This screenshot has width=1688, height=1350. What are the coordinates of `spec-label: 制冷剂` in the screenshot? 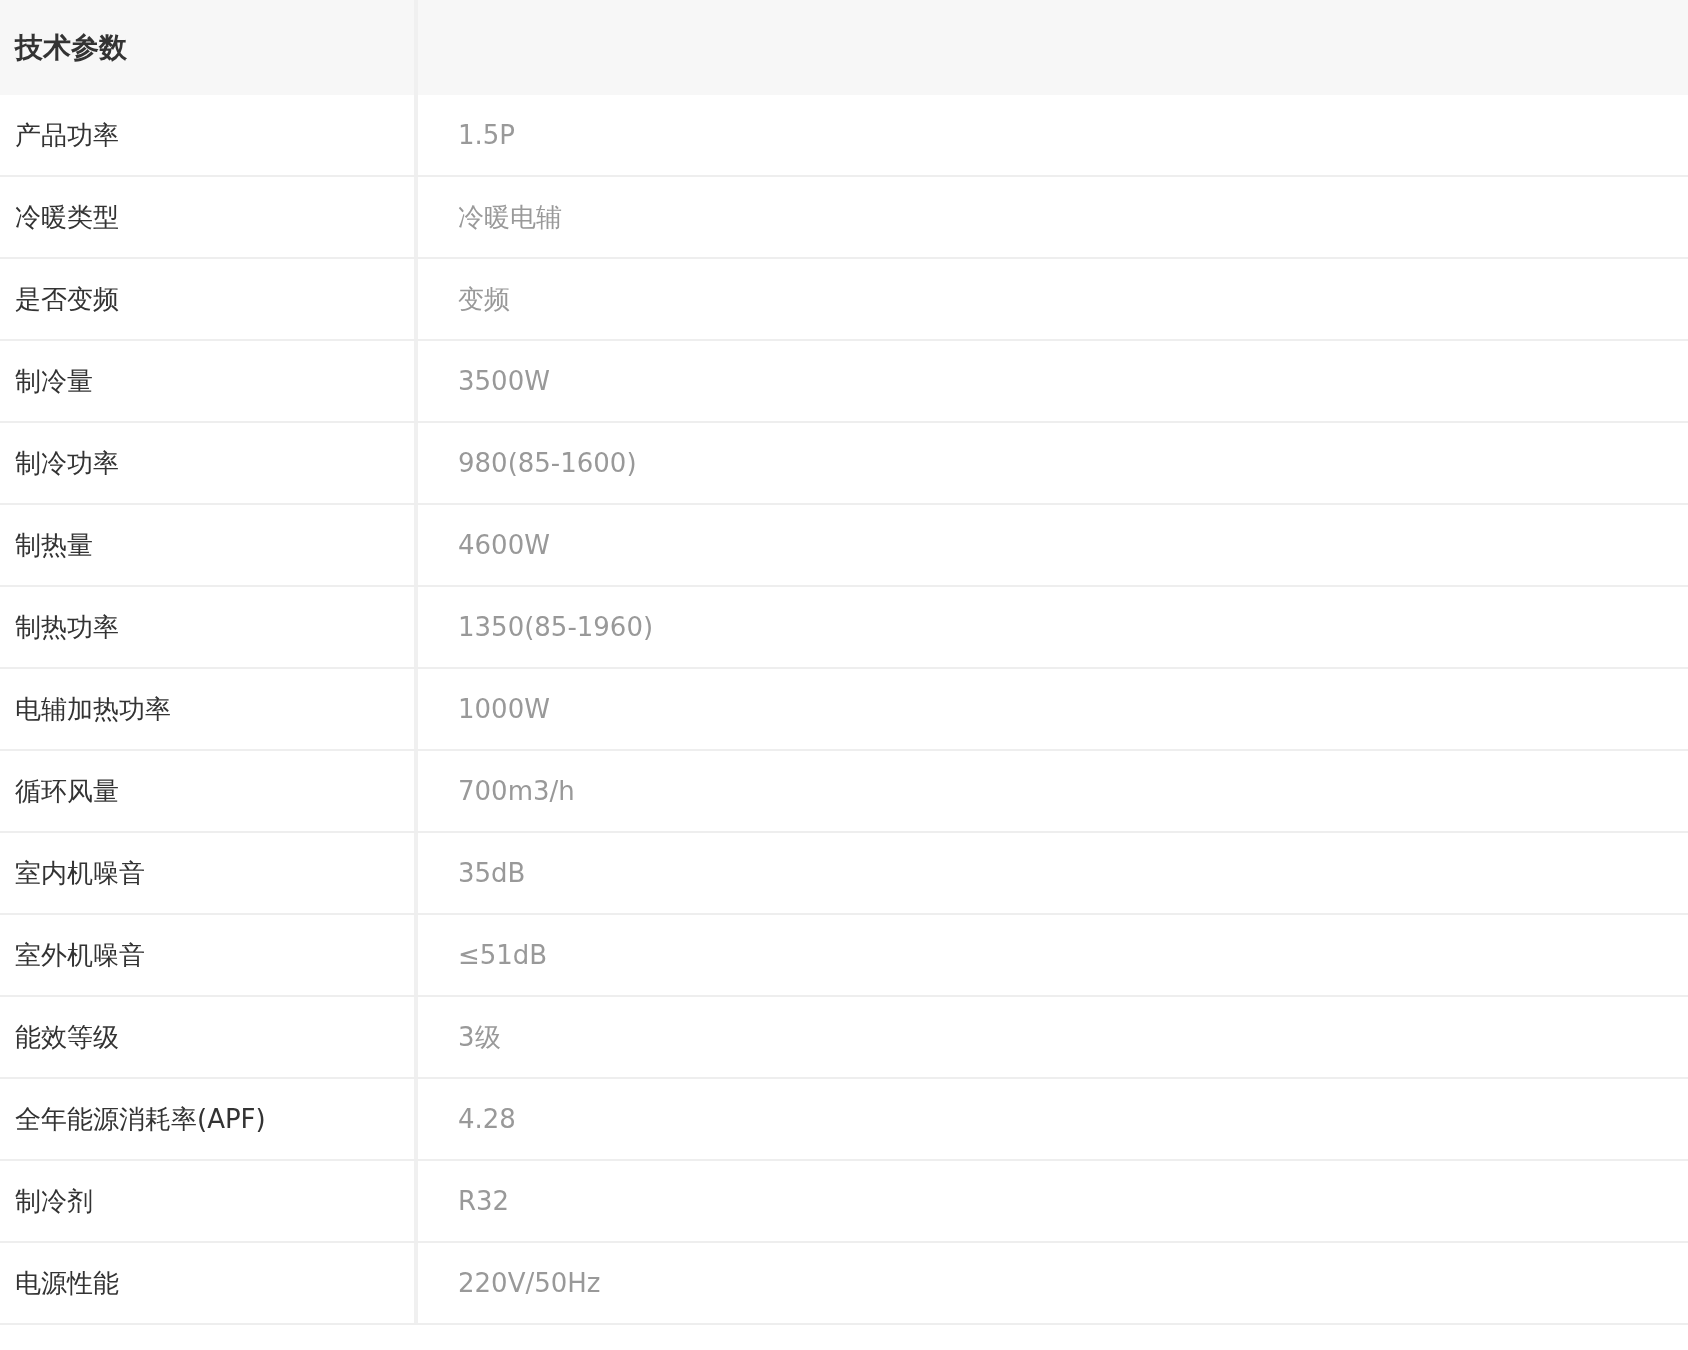 It's located at (54, 1201).